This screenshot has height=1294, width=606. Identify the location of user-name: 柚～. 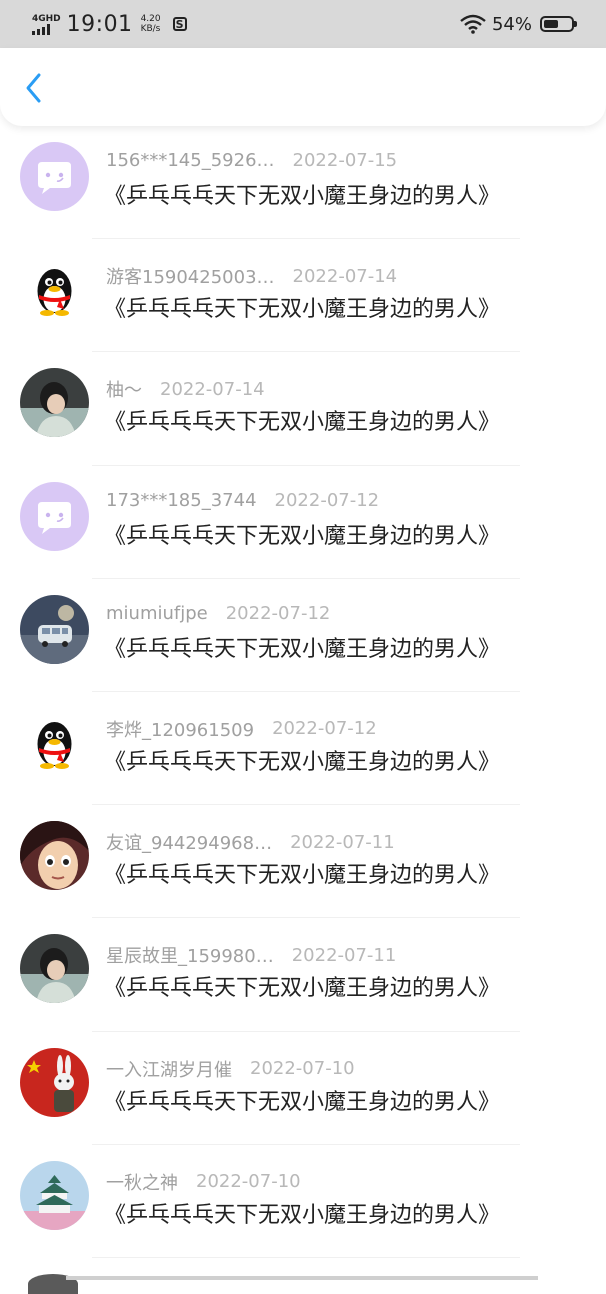
(124, 391).